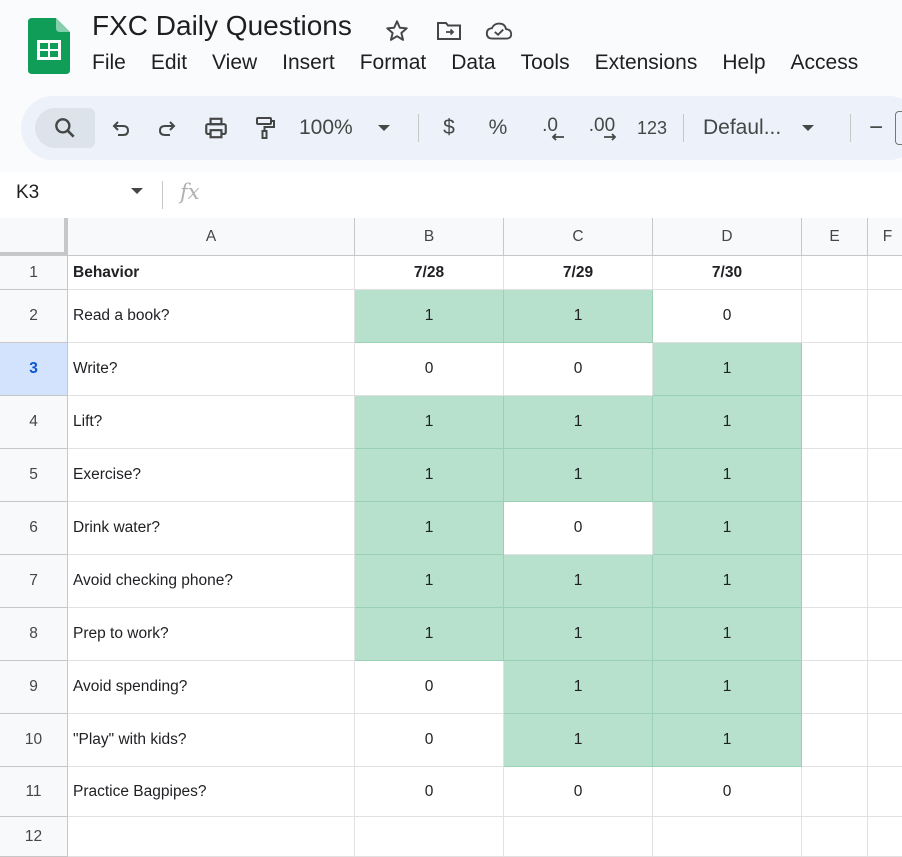 The height and width of the screenshot is (857, 902). Describe the element at coordinates (34, 792) in the screenshot. I see `row-header-11: 11` at that location.